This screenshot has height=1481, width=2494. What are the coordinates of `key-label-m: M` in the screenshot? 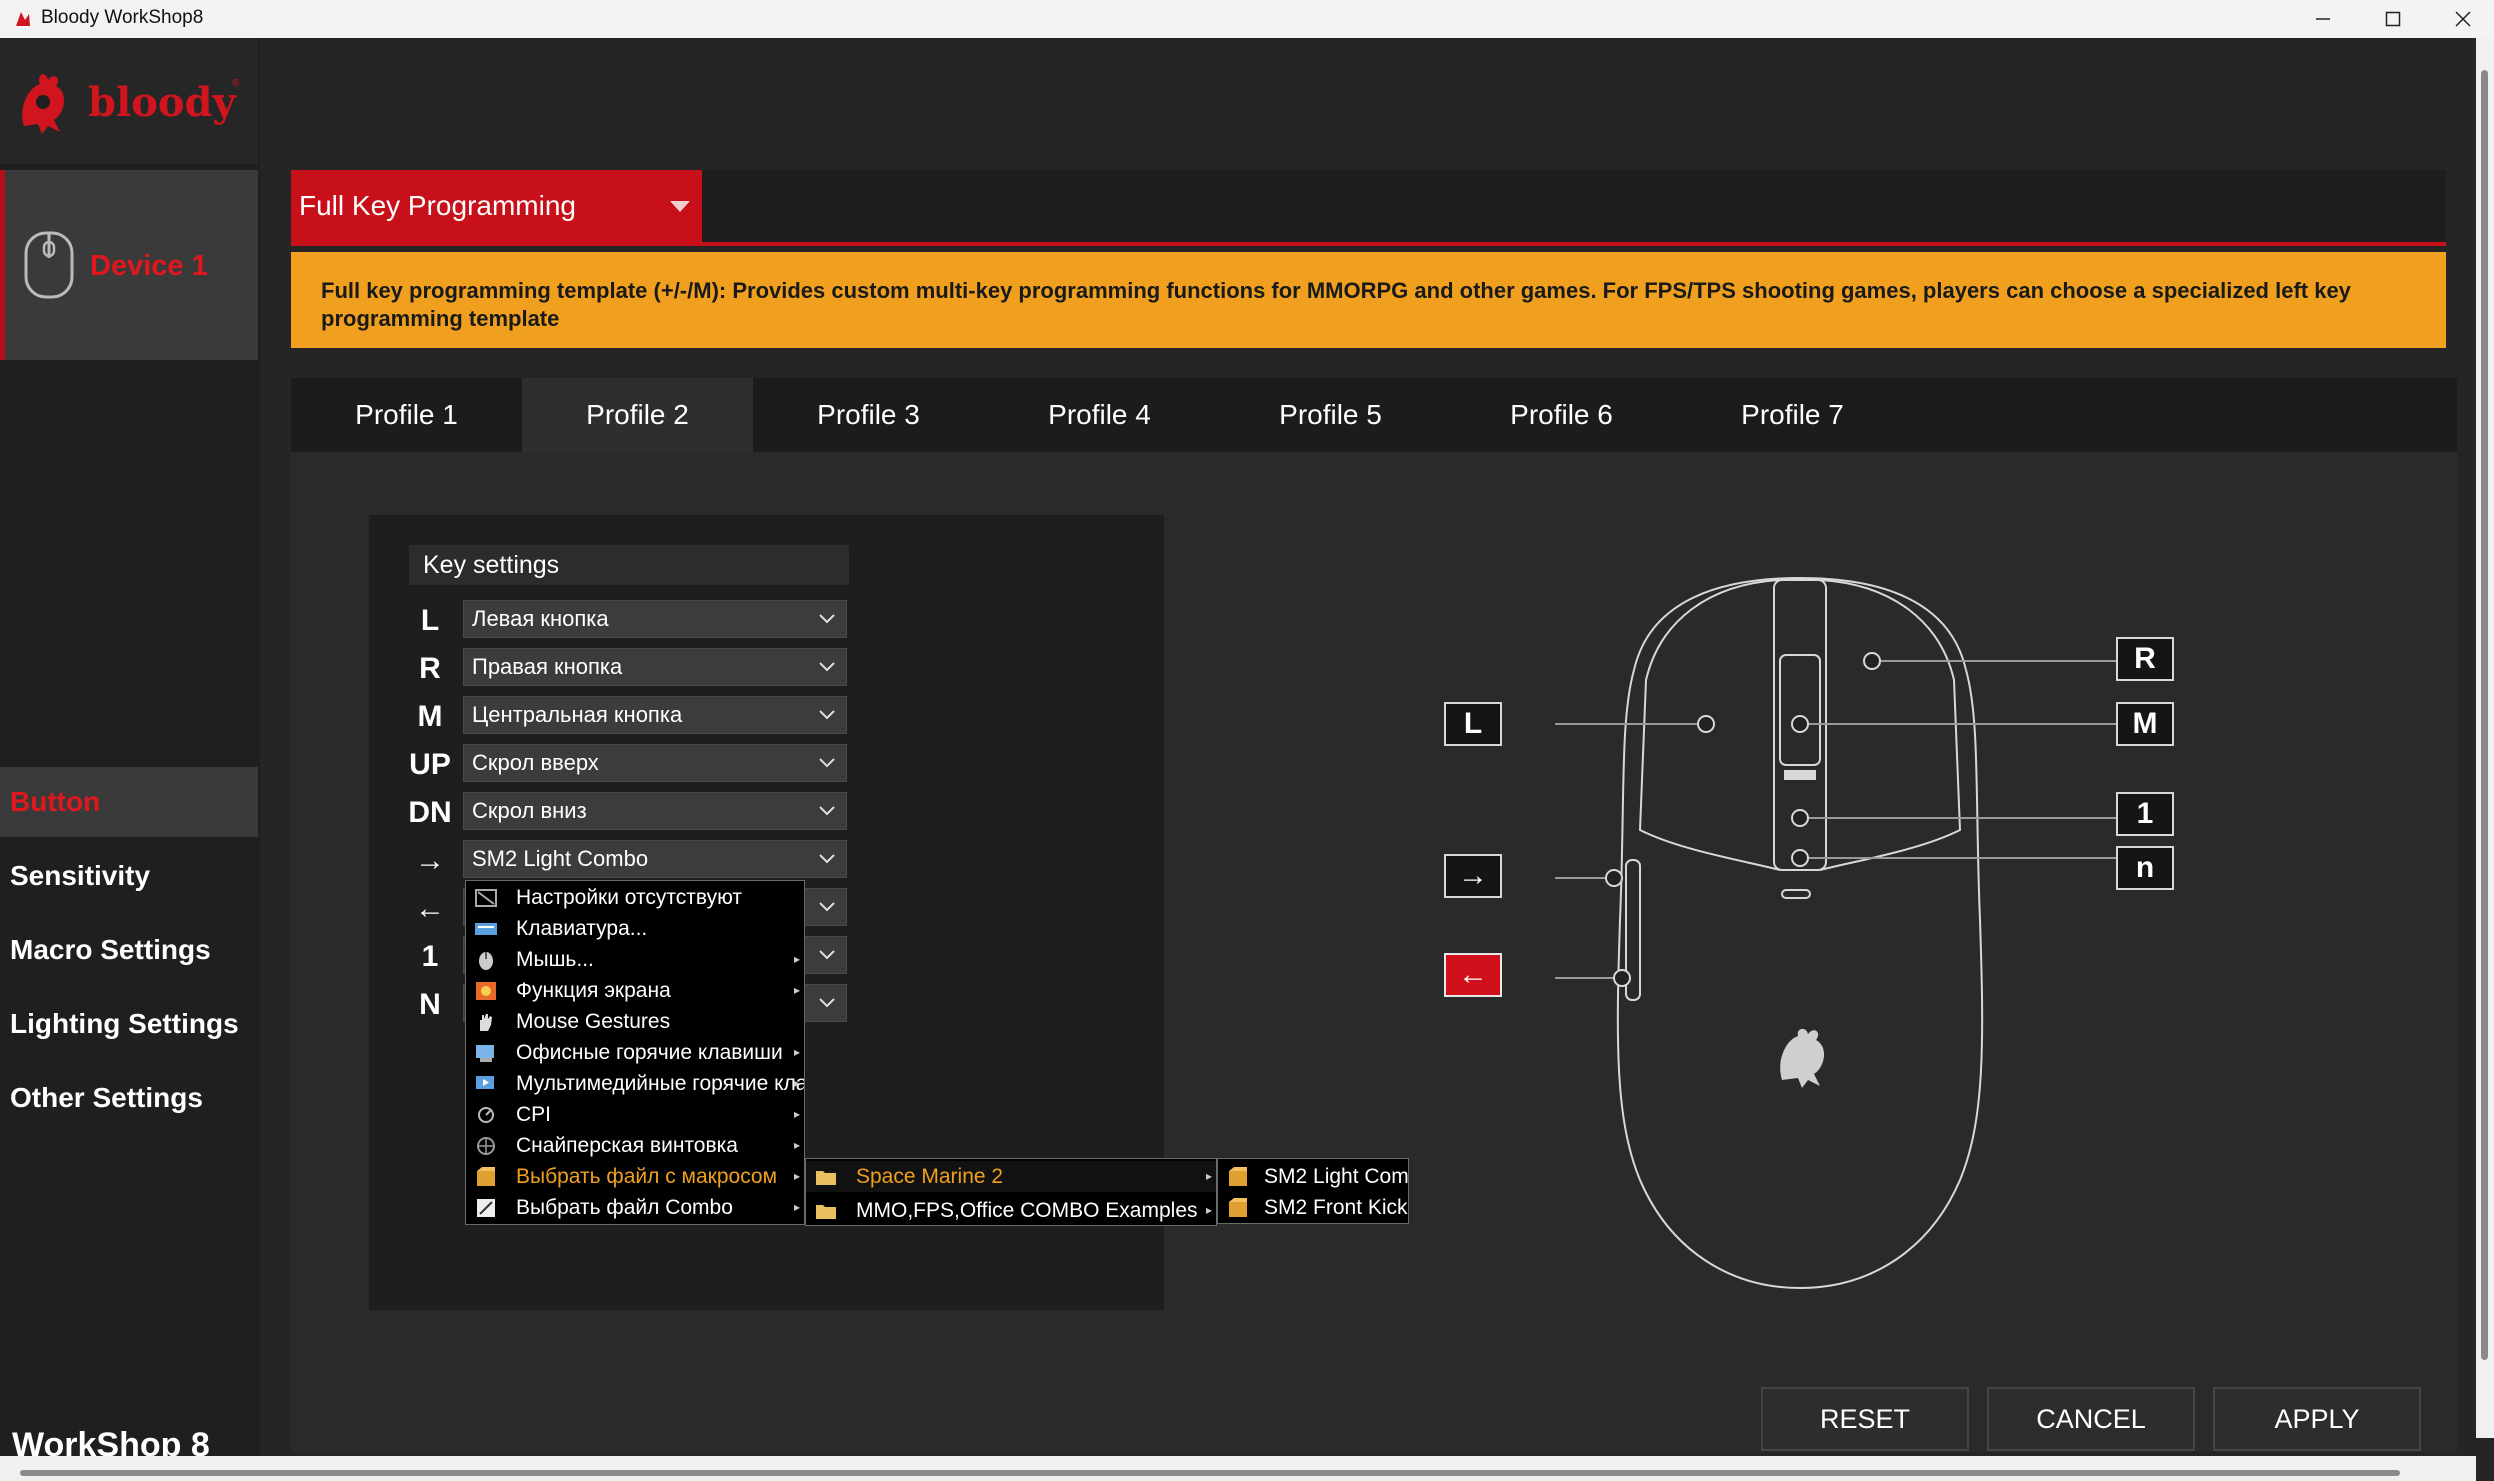 It's located at (430, 716).